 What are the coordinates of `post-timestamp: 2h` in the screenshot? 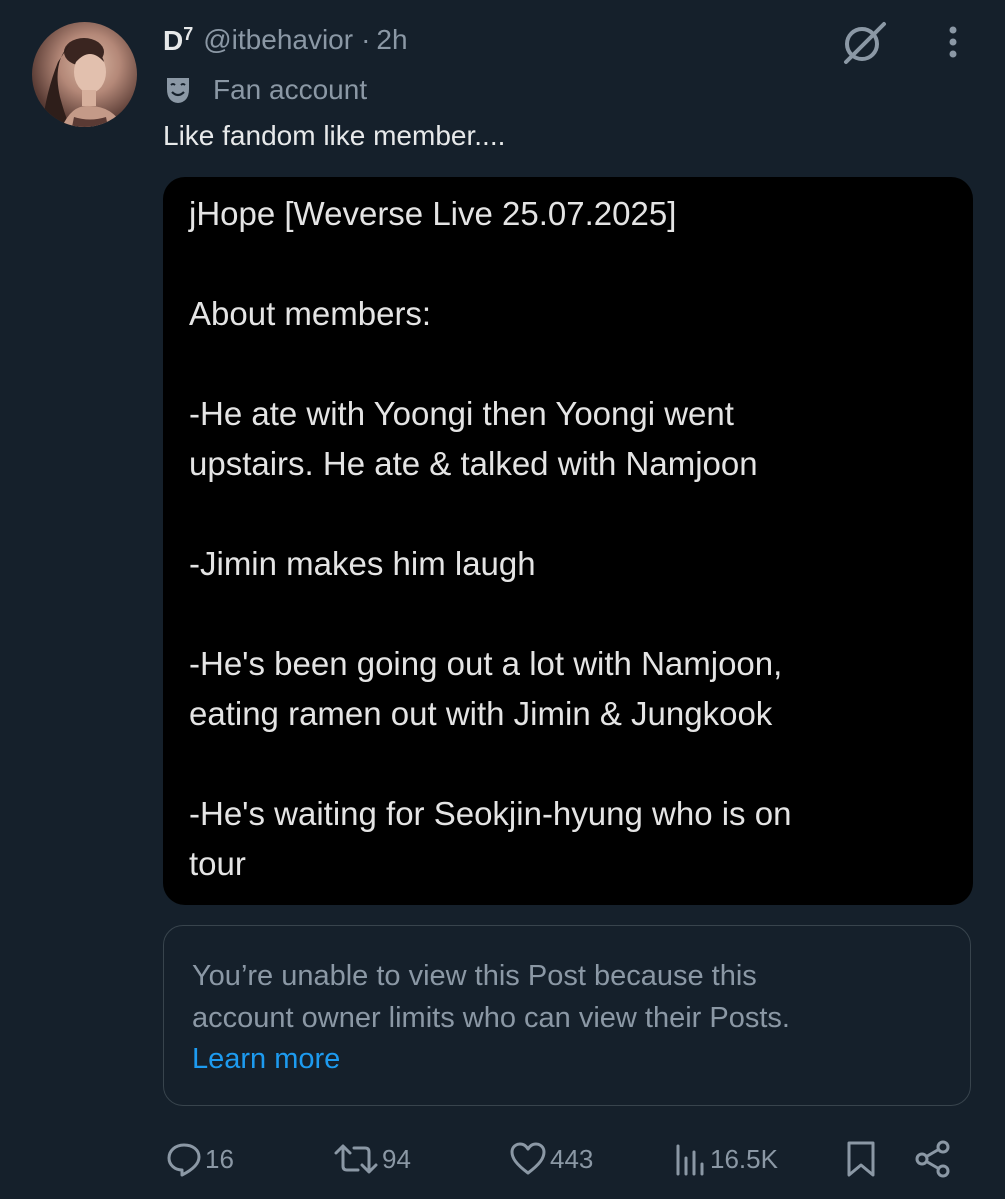 It's located at (391, 40).